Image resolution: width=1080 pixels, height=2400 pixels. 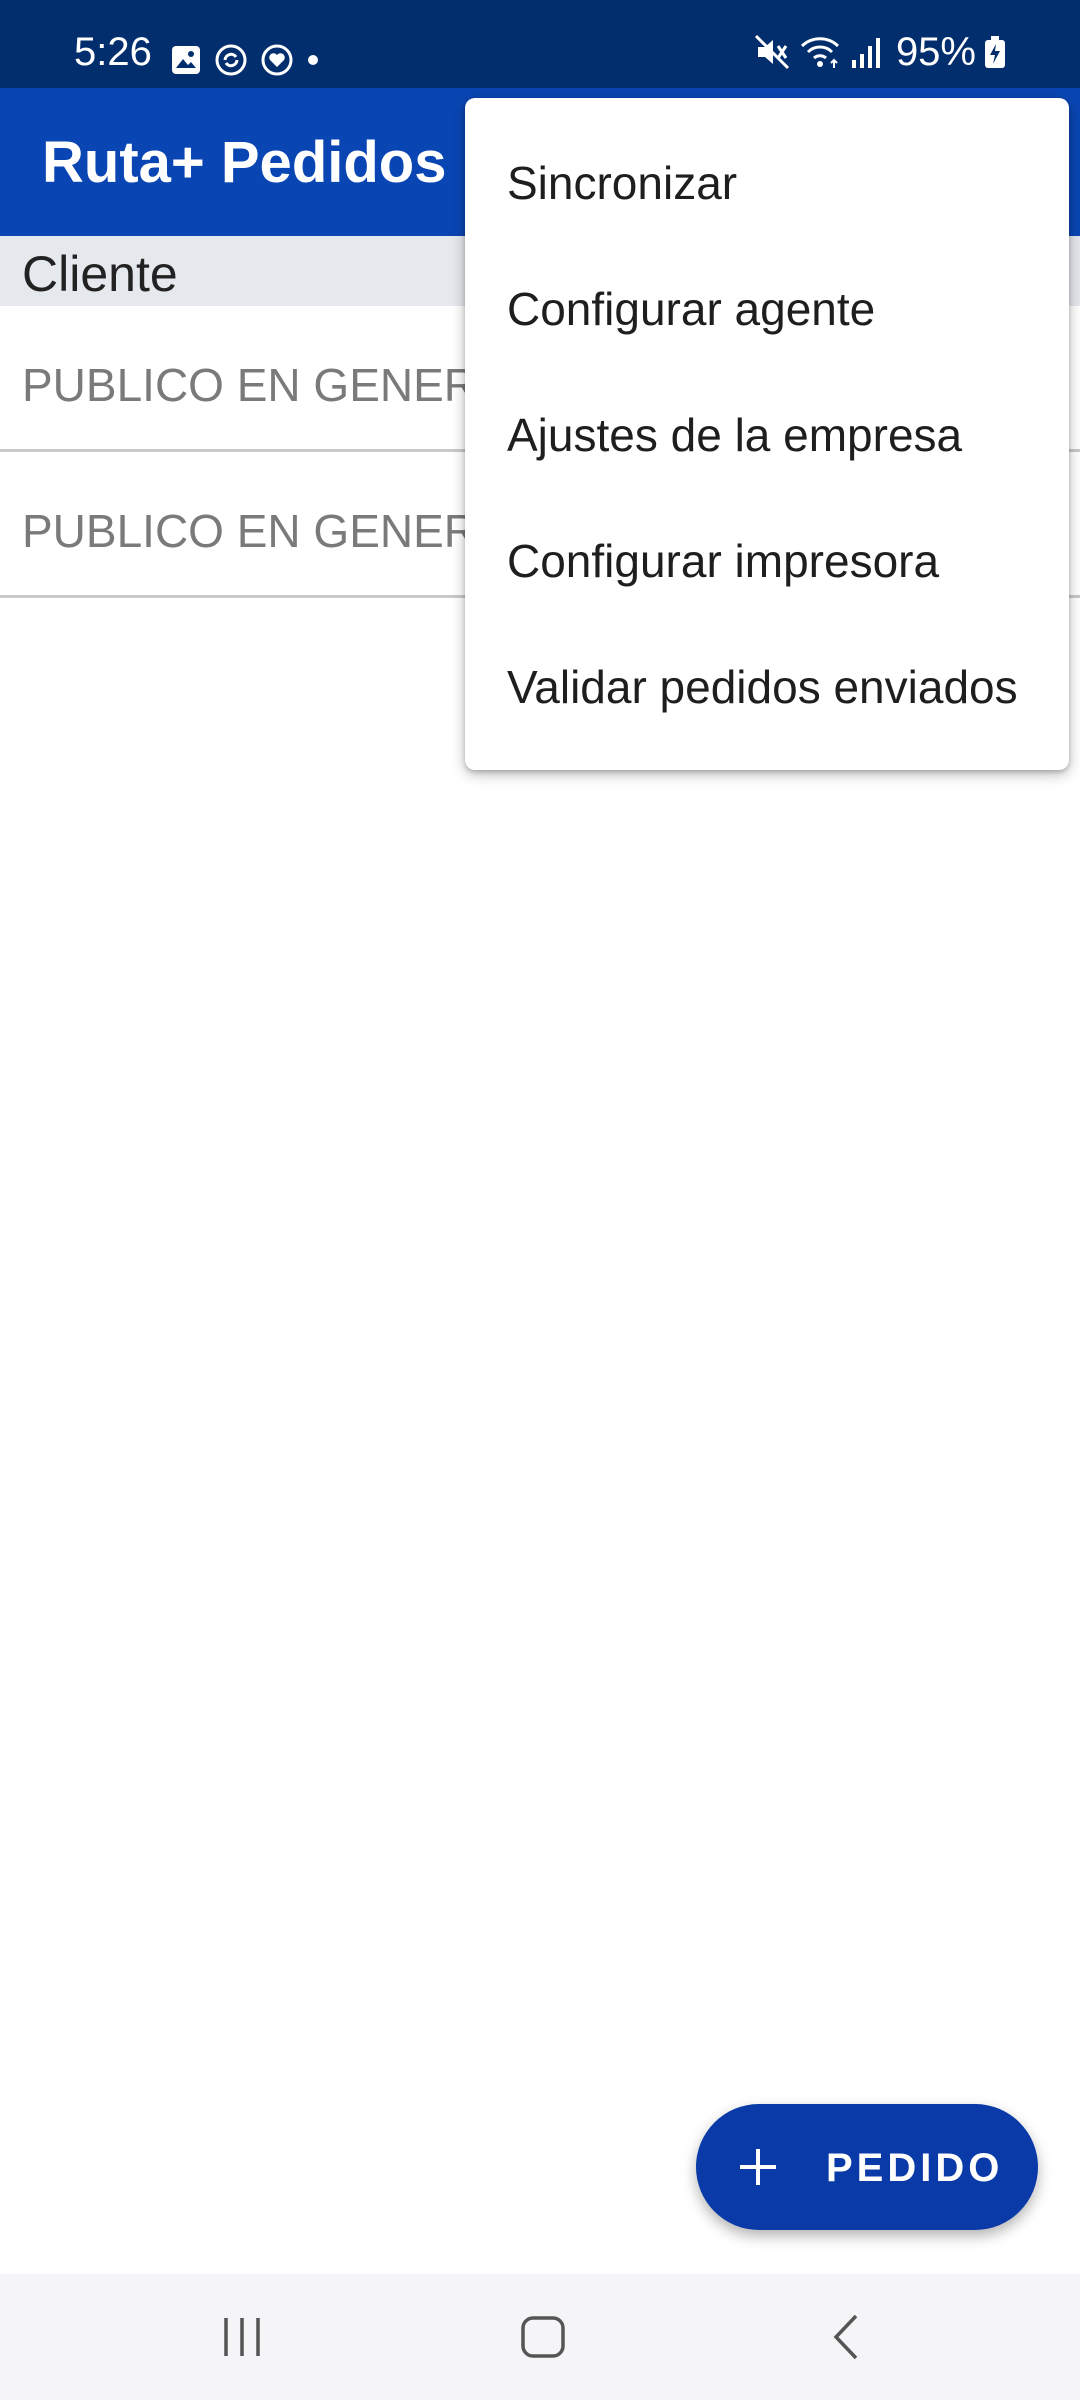 What do you see at coordinates (277, 60) in the screenshot?
I see `health-icon` at bounding box center [277, 60].